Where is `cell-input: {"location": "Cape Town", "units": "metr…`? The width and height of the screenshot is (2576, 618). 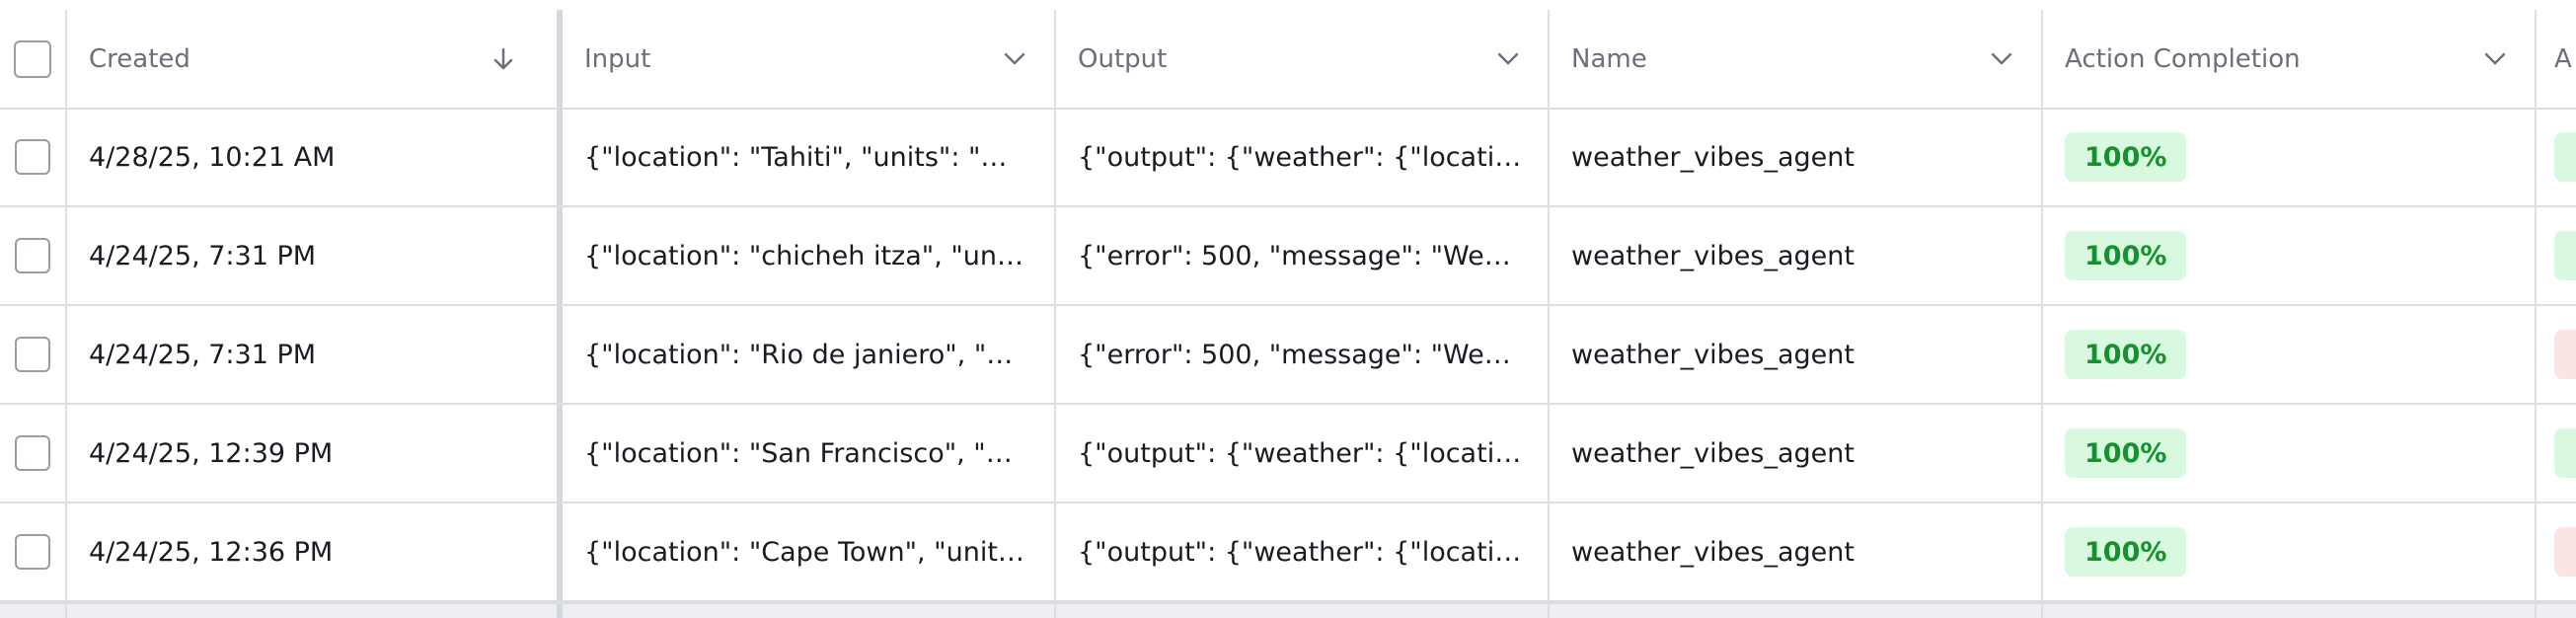
cell-input: {"location": "Cape Town", "units": "metr… is located at coordinates (809, 551).